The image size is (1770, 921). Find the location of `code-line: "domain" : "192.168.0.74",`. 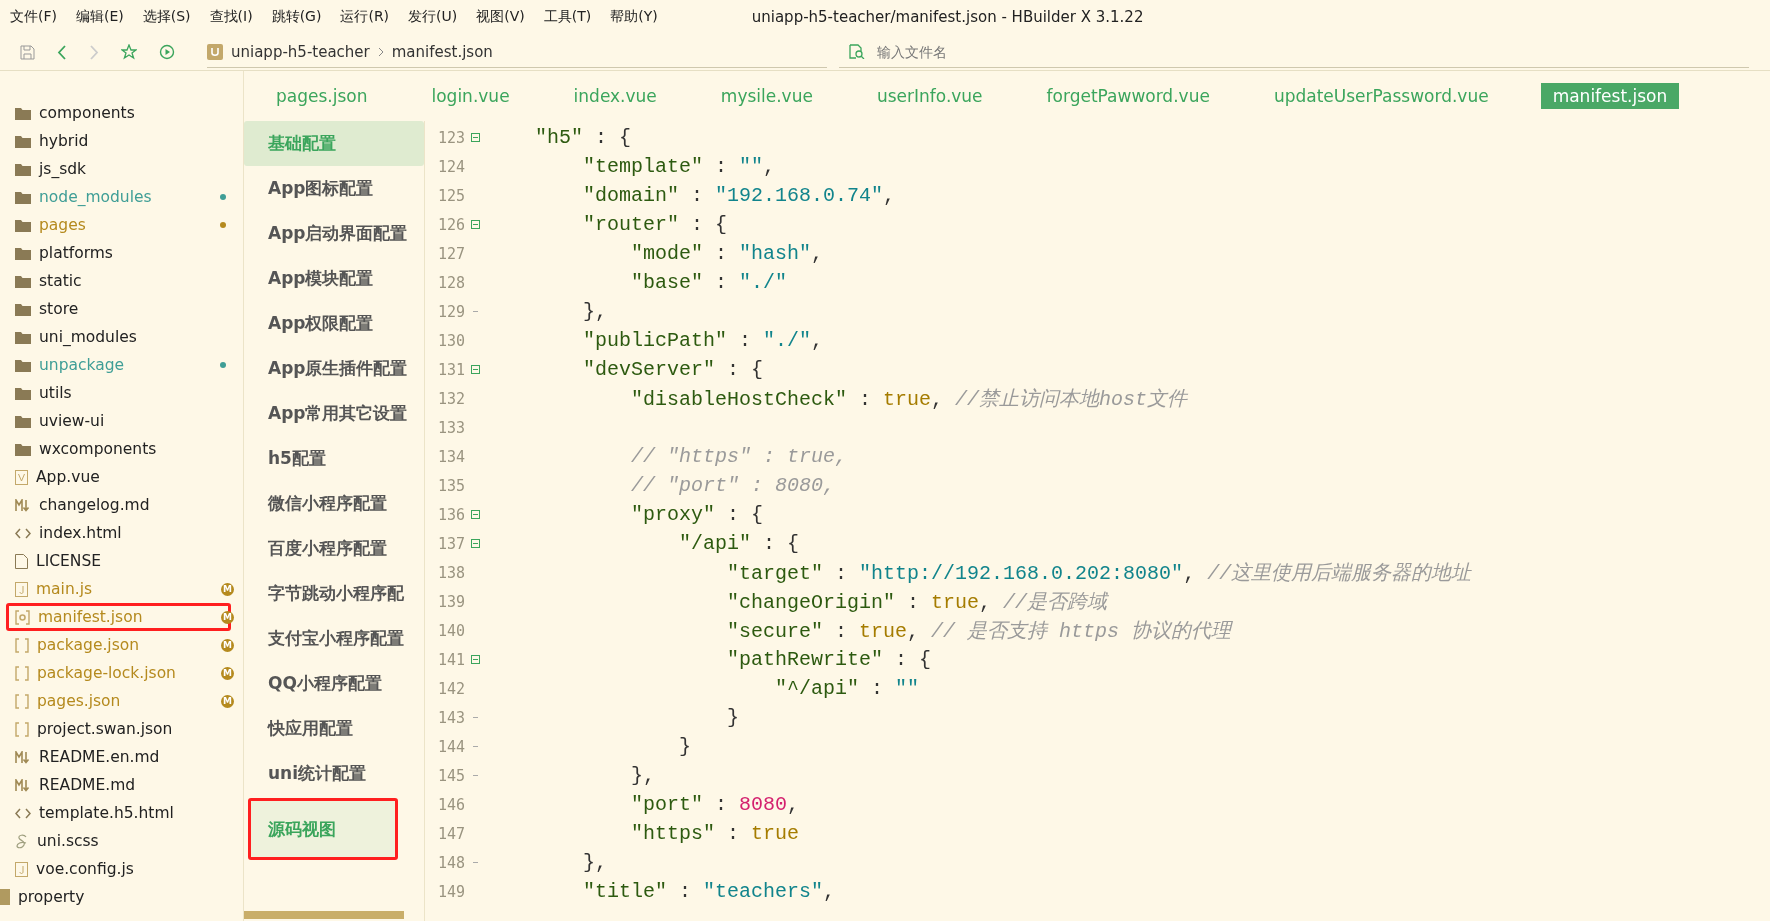

code-line: "domain" : "192.168.0.74", is located at coordinates (739, 195).